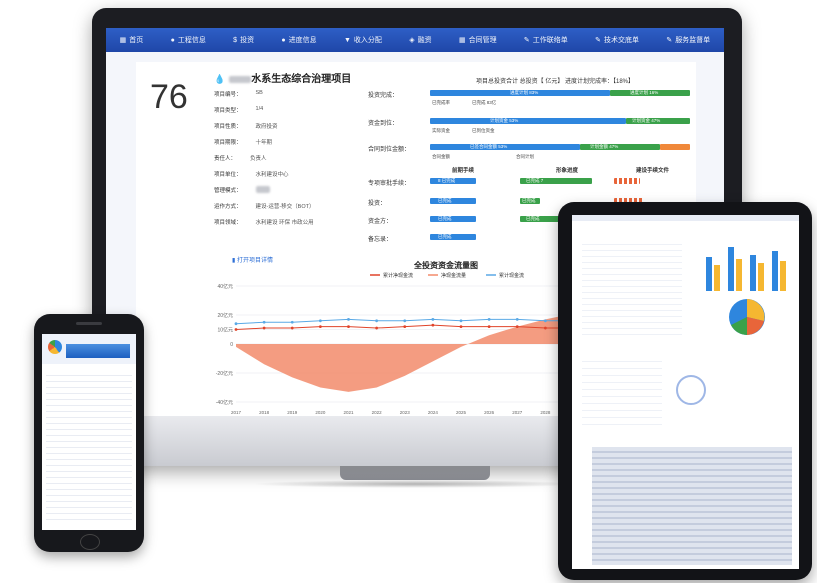 The image size is (817, 583). What do you see at coordinates (377, 204) in the screenshot?
I see `item-label: 投资：` at bounding box center [377, 204].